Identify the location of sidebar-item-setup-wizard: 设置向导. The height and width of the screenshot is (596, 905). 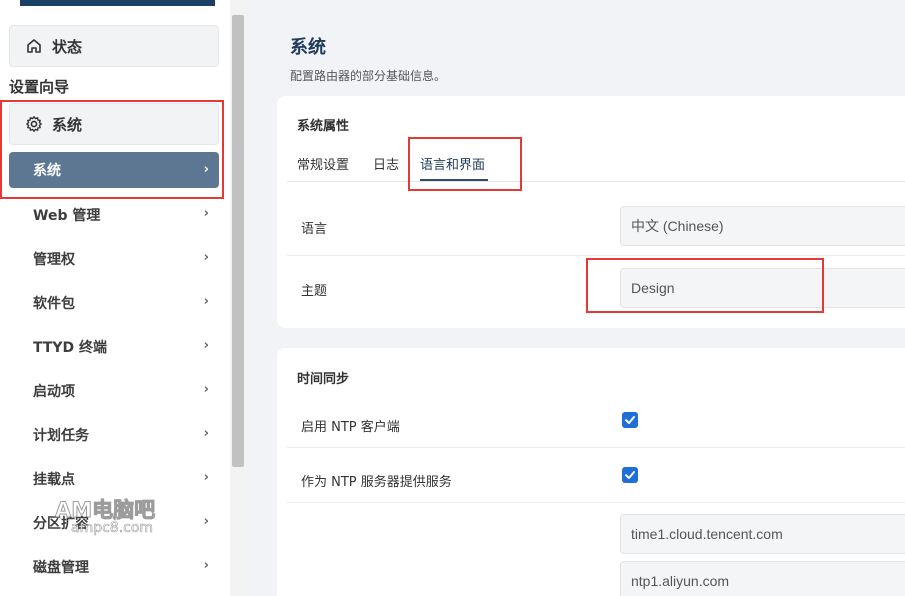
(39, 86).